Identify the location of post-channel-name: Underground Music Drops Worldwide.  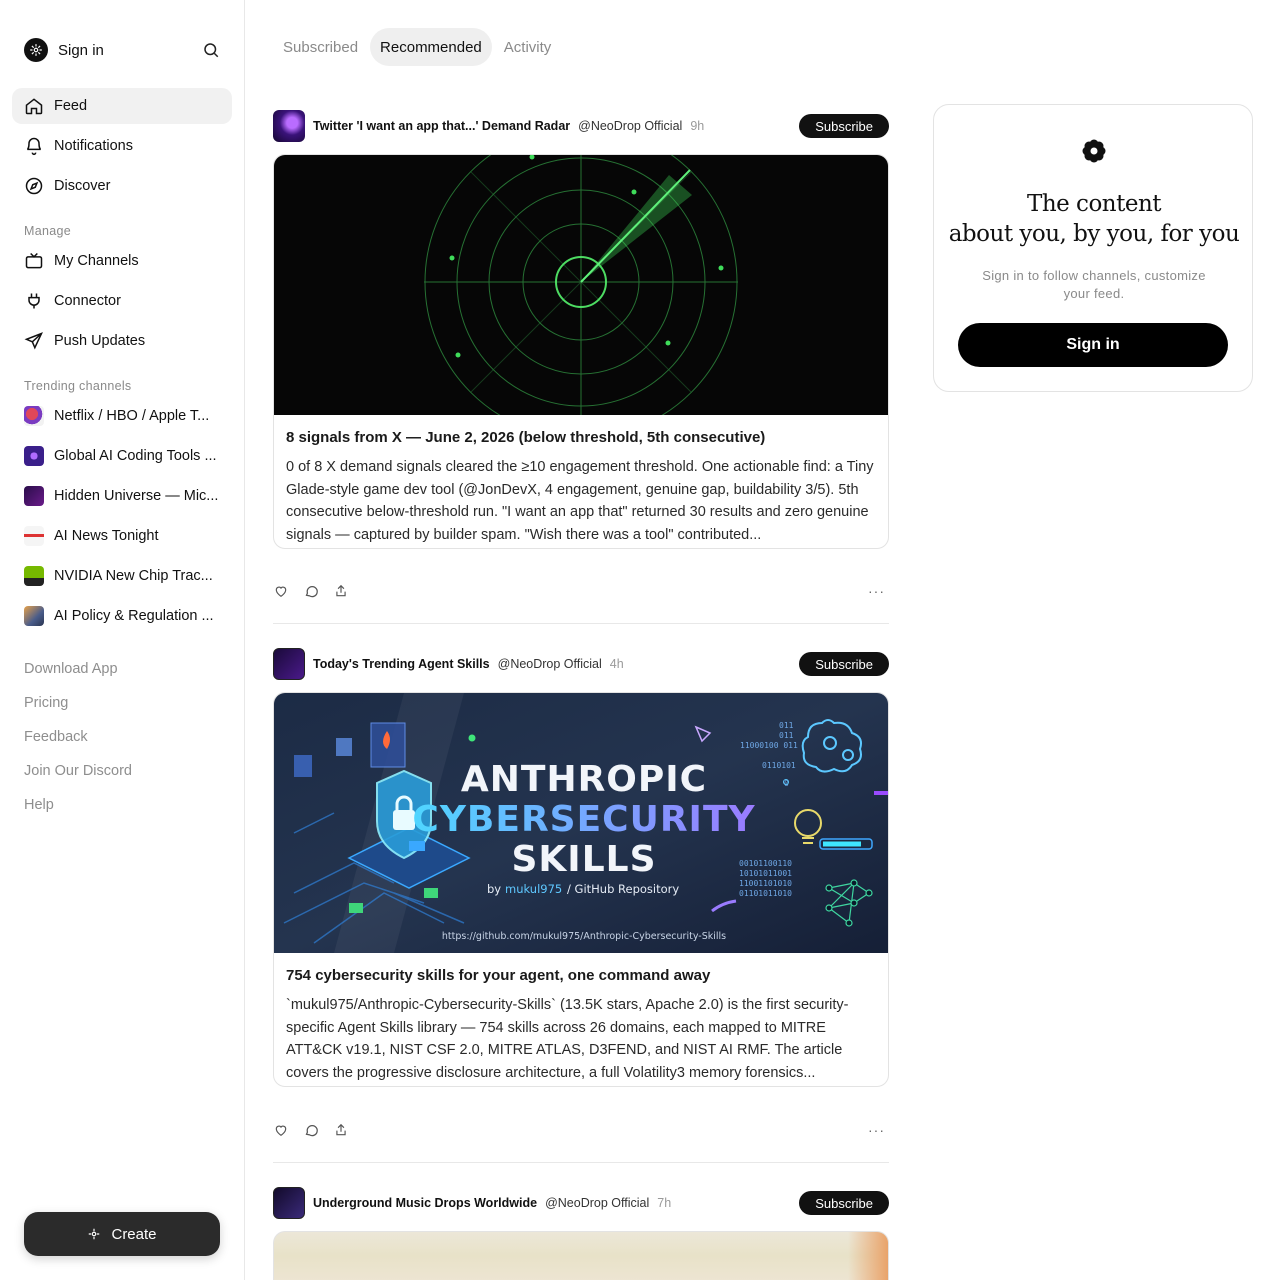
(425, 1203).